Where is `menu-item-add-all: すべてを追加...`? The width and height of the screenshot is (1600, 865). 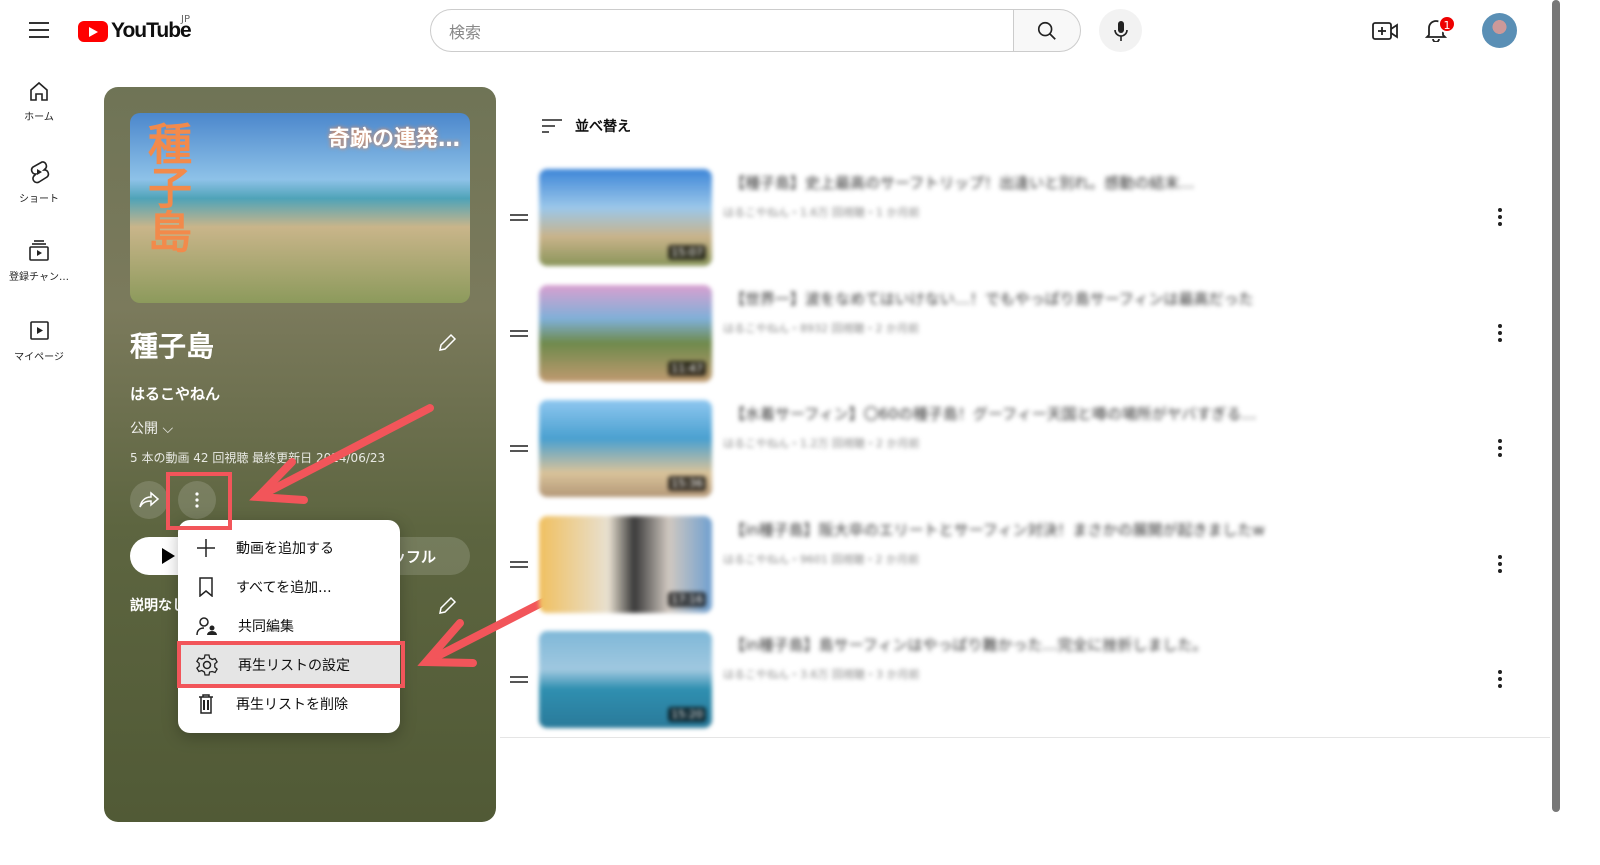
menu-item-add-all: すべてを追加... is located at coordinates (289, 586).